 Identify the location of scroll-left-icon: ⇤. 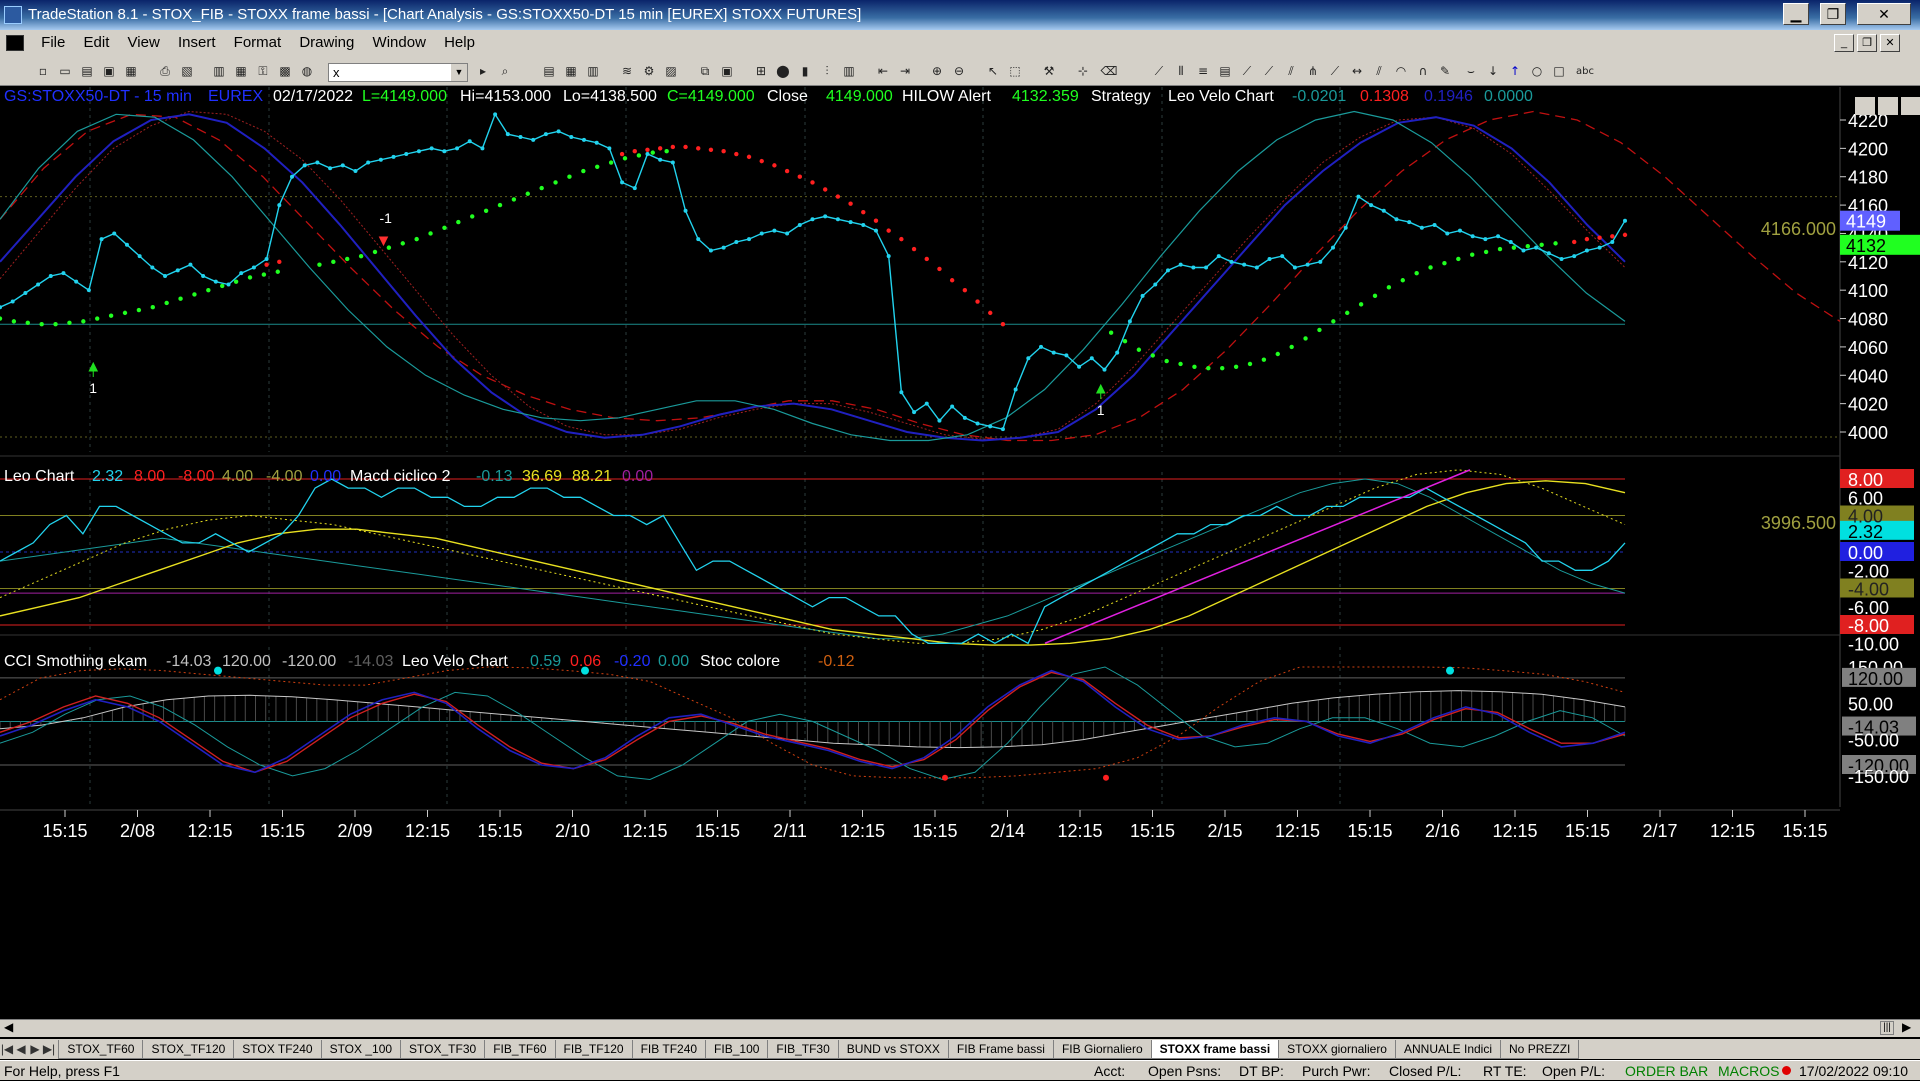
(883, 71).